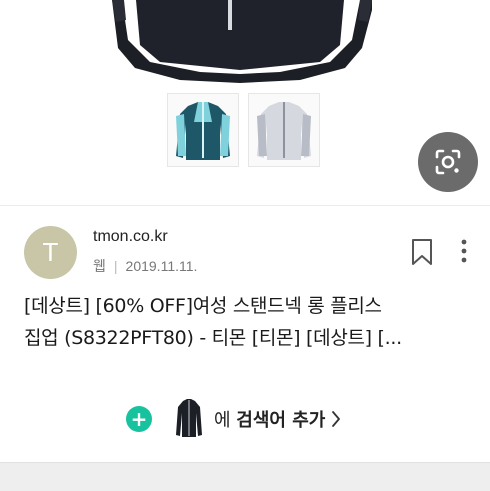 Image resolution: width=490 pixels, height=491 pixels. Describe the element at coordinates (336, 419) in the screenshot. I see `chevron-right-icon` at that location.